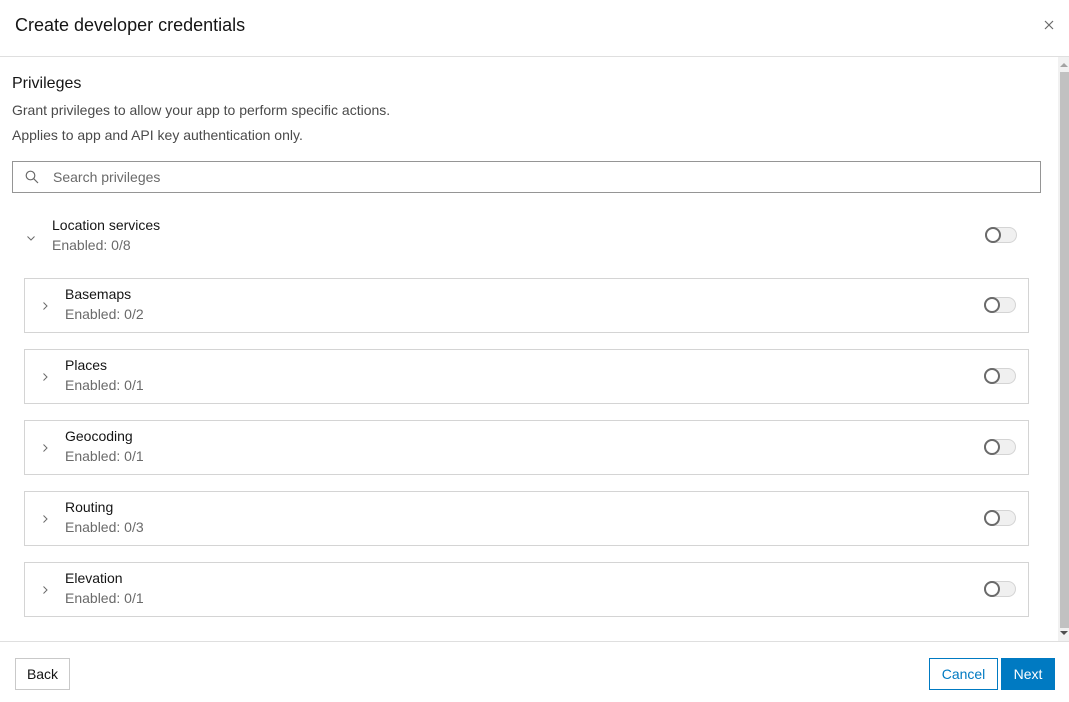 The height and width of the screenshot is (702, 1069). What do you see at coordinates (526, 447) in the screenshot?
I see `privilege-card-geocoding: Geocoding Enabled: 0/1` at bounding box center [526, 447].